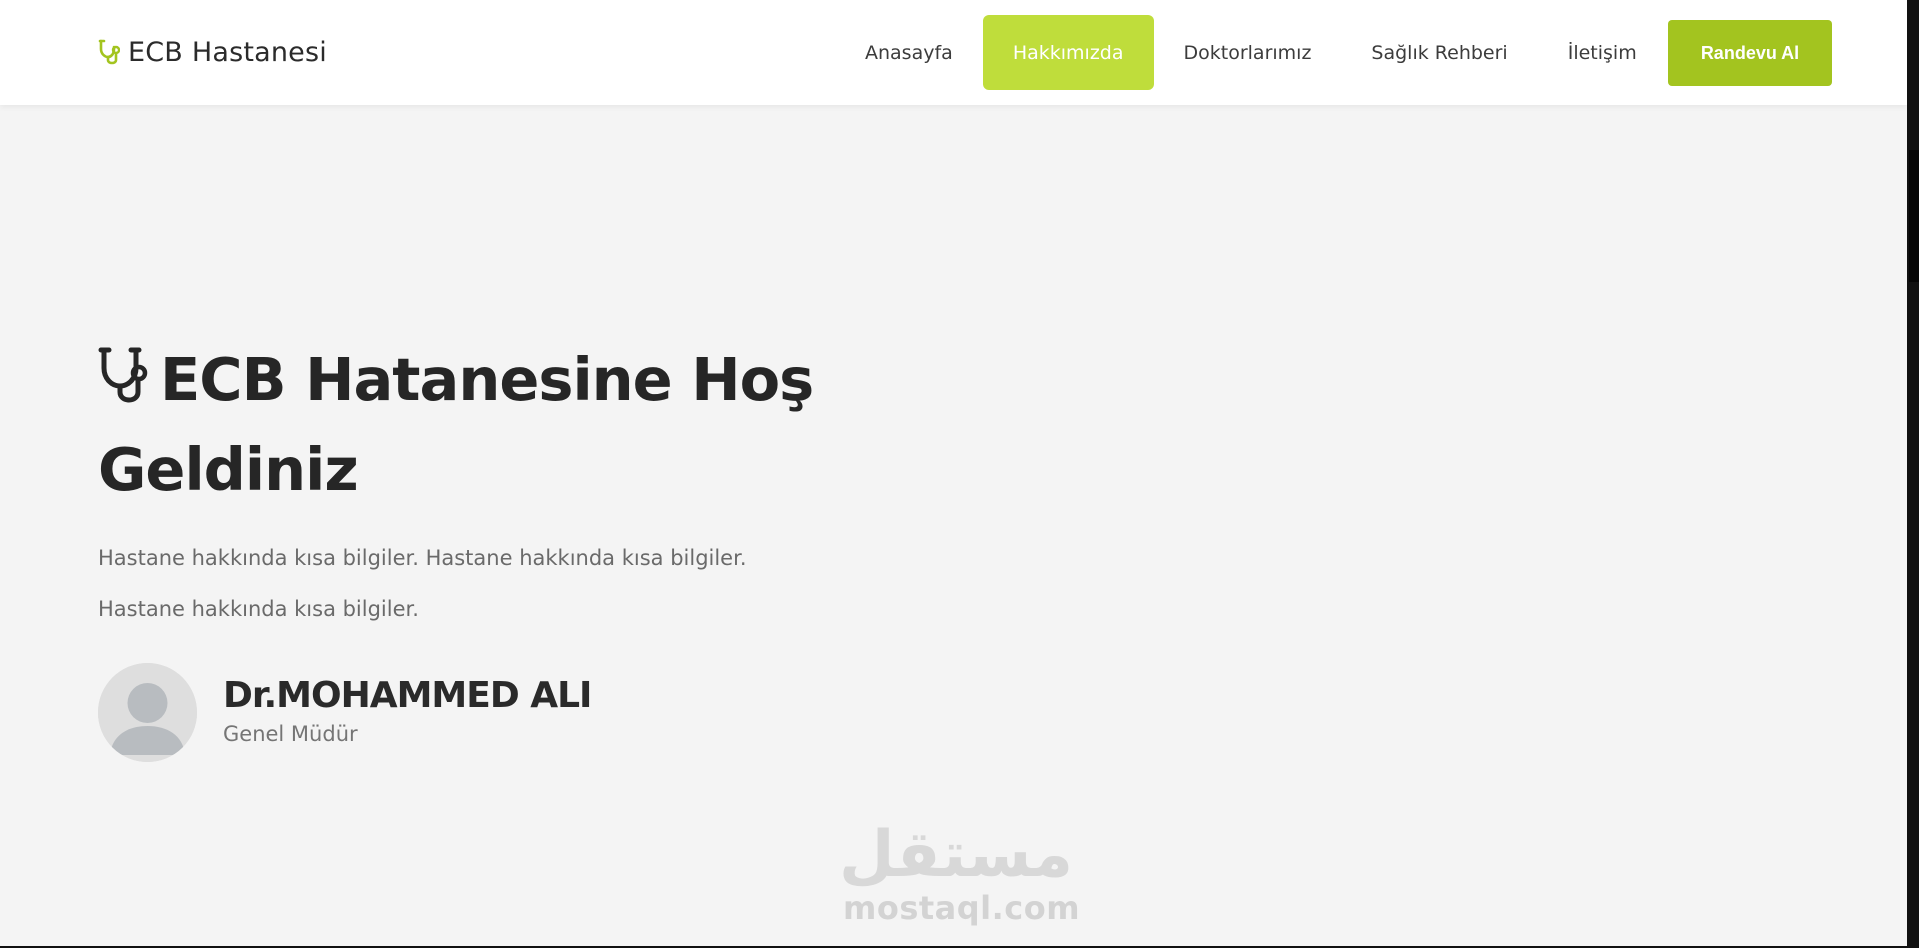 Image resolution: width=1919 pixels, height=948 pixels. I want to click on director-info: Dr.MOHAMMED ALI Genel Müdür, so click(407, 712).